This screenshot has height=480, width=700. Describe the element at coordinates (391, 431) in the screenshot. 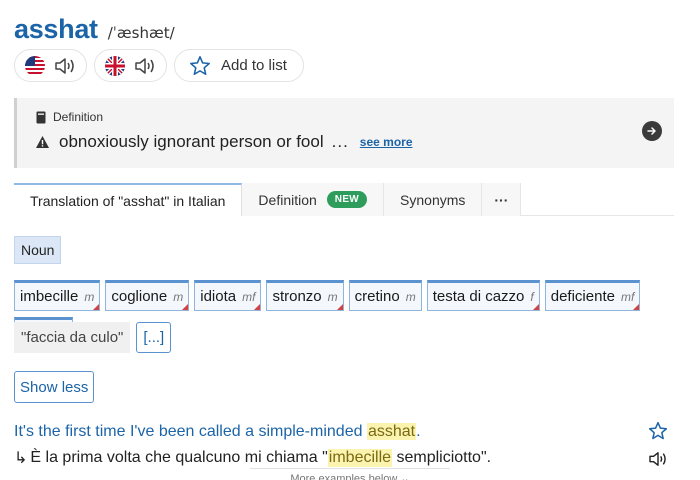

I see `example-en-highlight: asshat` at that location.